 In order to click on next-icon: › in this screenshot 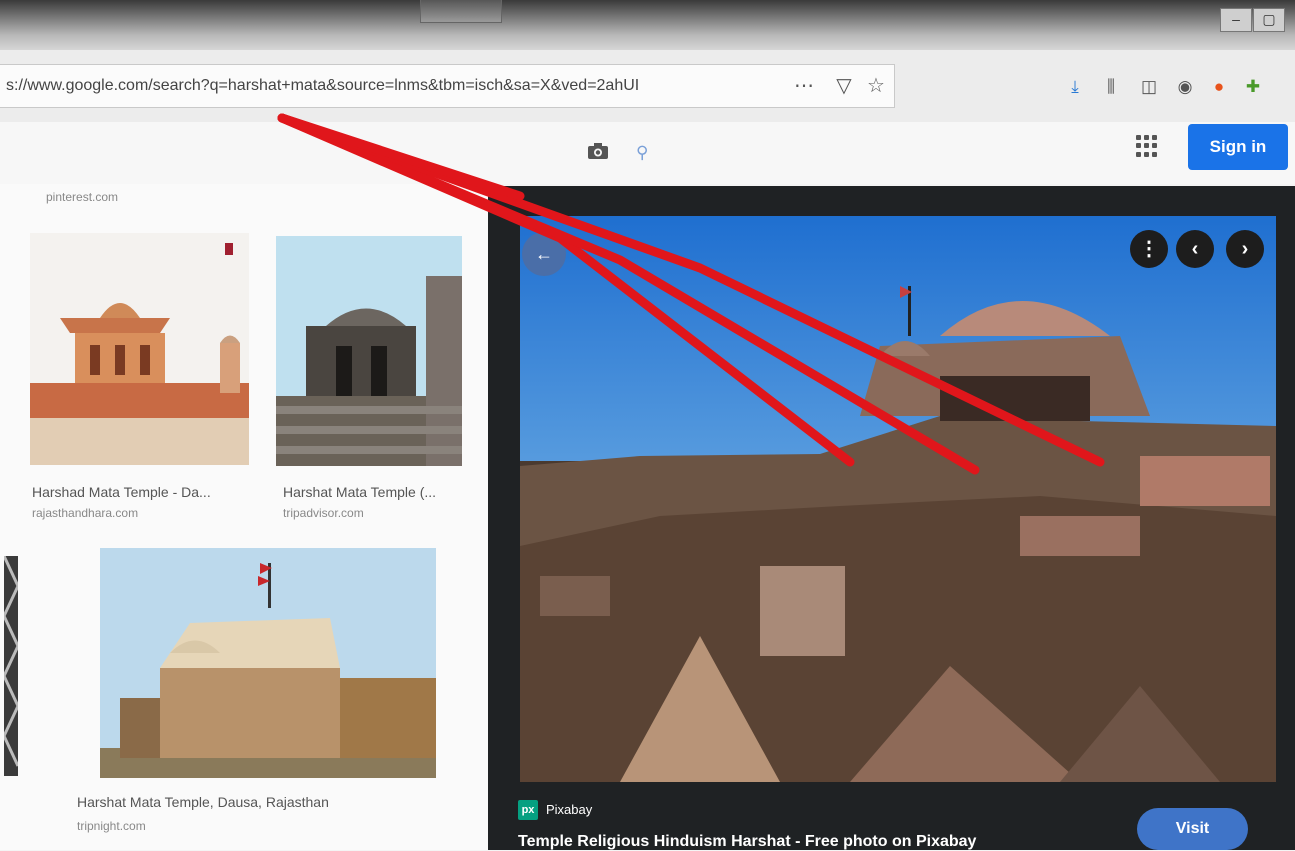, I will do `click(1245, 249)`.